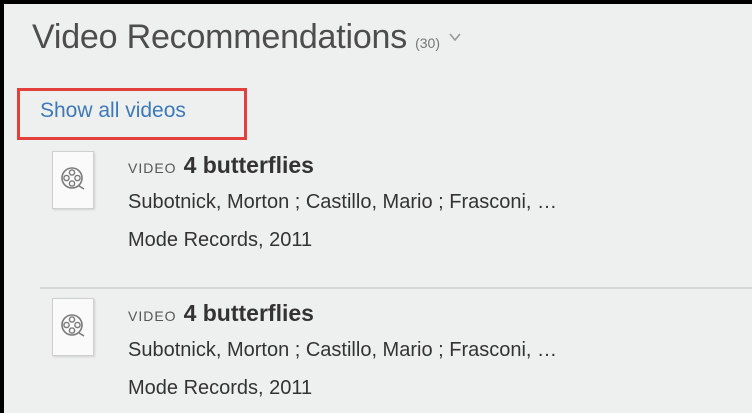 Image resolution: width=752 pixels, height=413 pixels. What do you see at coordinates (427, 43) in the screenshot?
I see `results-count: (30)` at bounding box center [427, 43].